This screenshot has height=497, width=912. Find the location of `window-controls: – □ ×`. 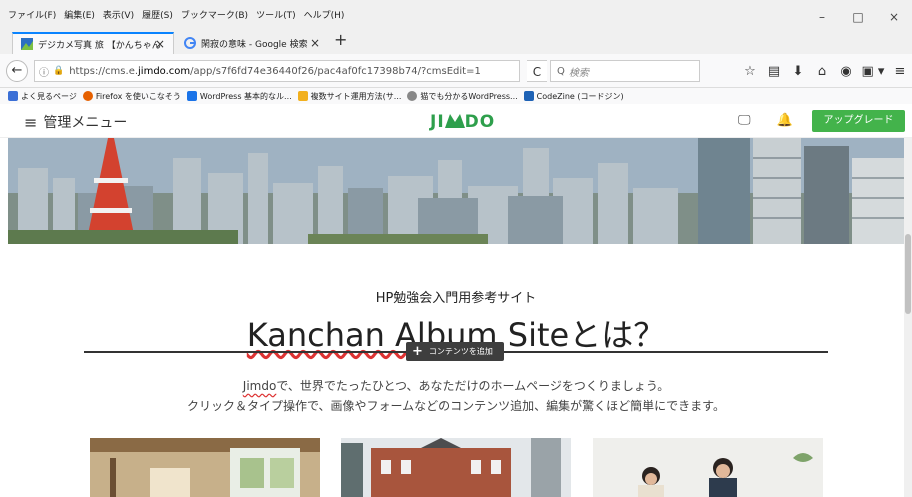

window-controls: – □ × is located at coordinates (858, 14).